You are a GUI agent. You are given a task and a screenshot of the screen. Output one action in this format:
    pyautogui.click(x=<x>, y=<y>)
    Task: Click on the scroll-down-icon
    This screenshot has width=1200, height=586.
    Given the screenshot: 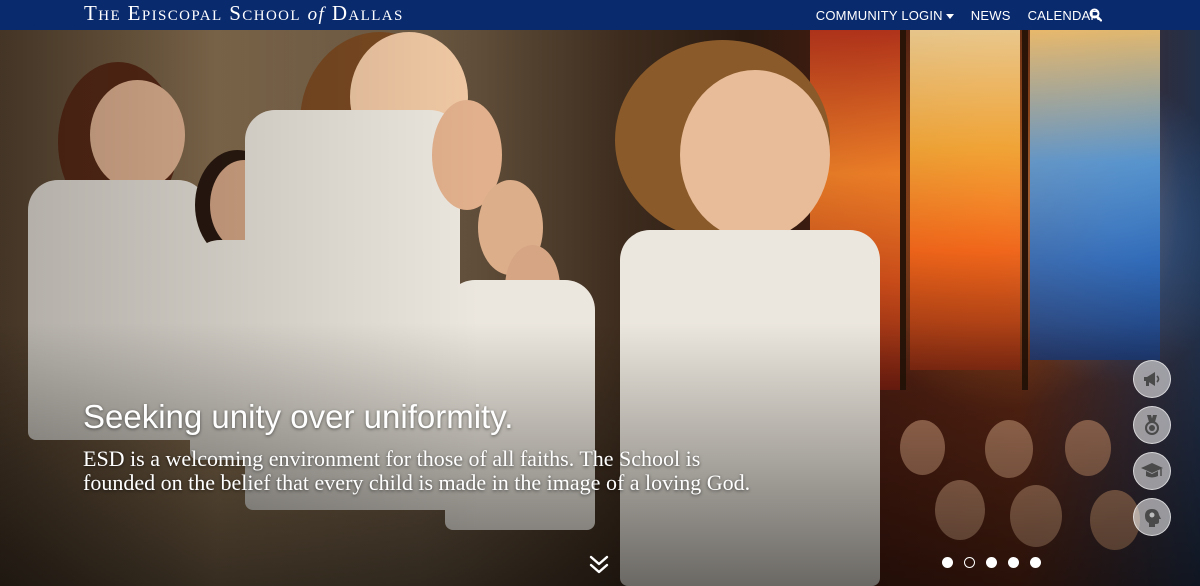 What is the action you would take?
    pyautogui.click(x=599, y=565)
    